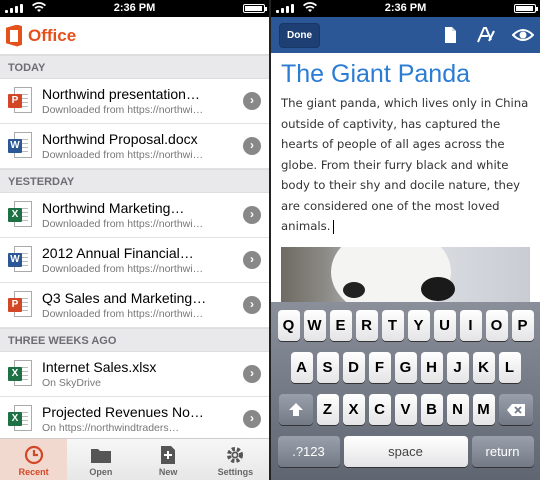 This screenshot has height=480, width=540. What do you see at coordinates (288, 325) in the screenshot?
I see `key-q: Q` at bounding box center [288, 325].